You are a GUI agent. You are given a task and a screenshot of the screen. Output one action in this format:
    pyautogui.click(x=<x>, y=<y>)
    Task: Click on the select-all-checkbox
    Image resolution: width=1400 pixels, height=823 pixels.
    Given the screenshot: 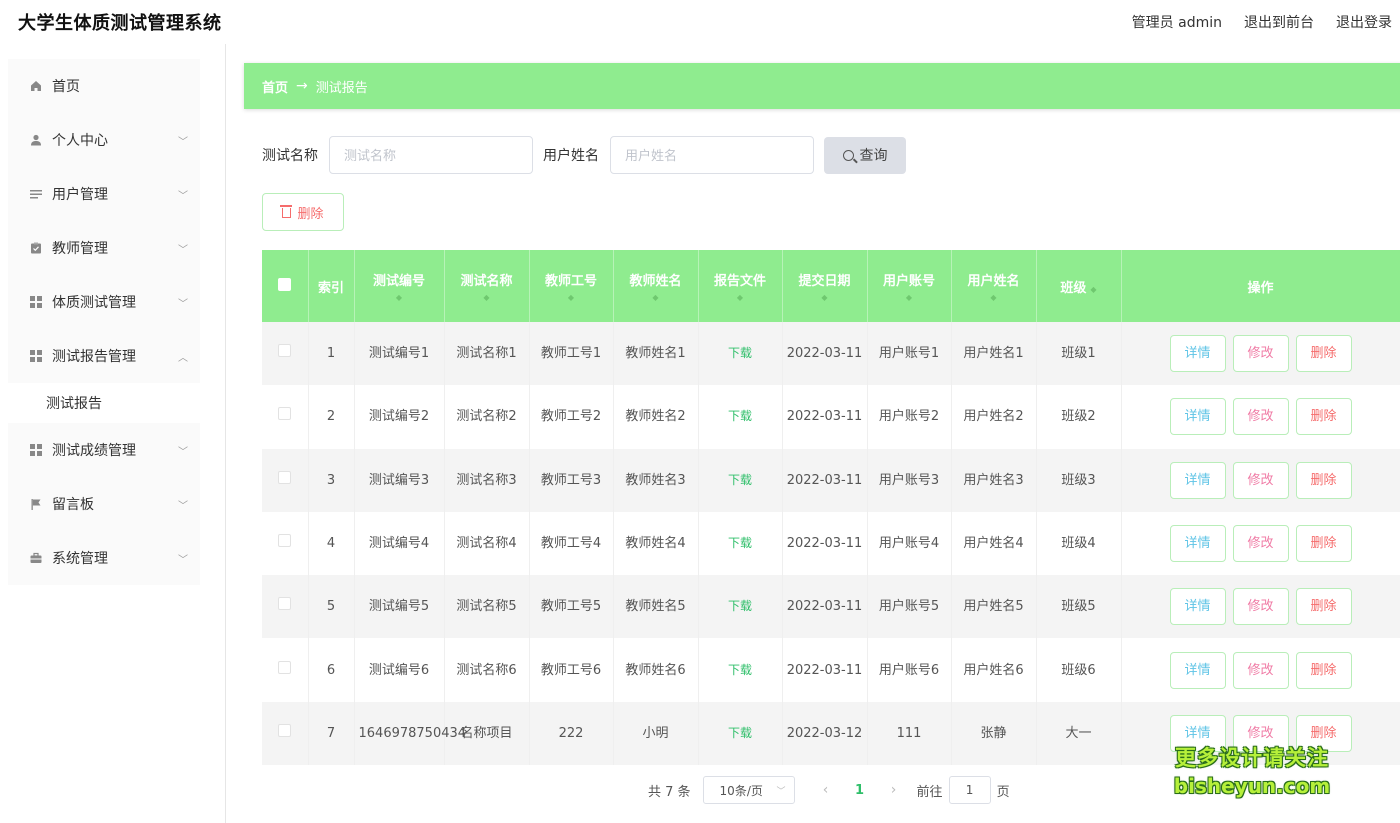 What is the action you would take?
    pyautogui.click(x=285, y=284)
    